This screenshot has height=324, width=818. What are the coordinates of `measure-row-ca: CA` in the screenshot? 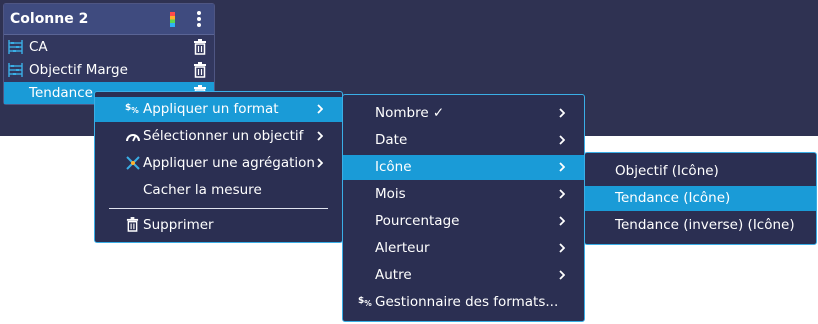 It's located at (109, 47).